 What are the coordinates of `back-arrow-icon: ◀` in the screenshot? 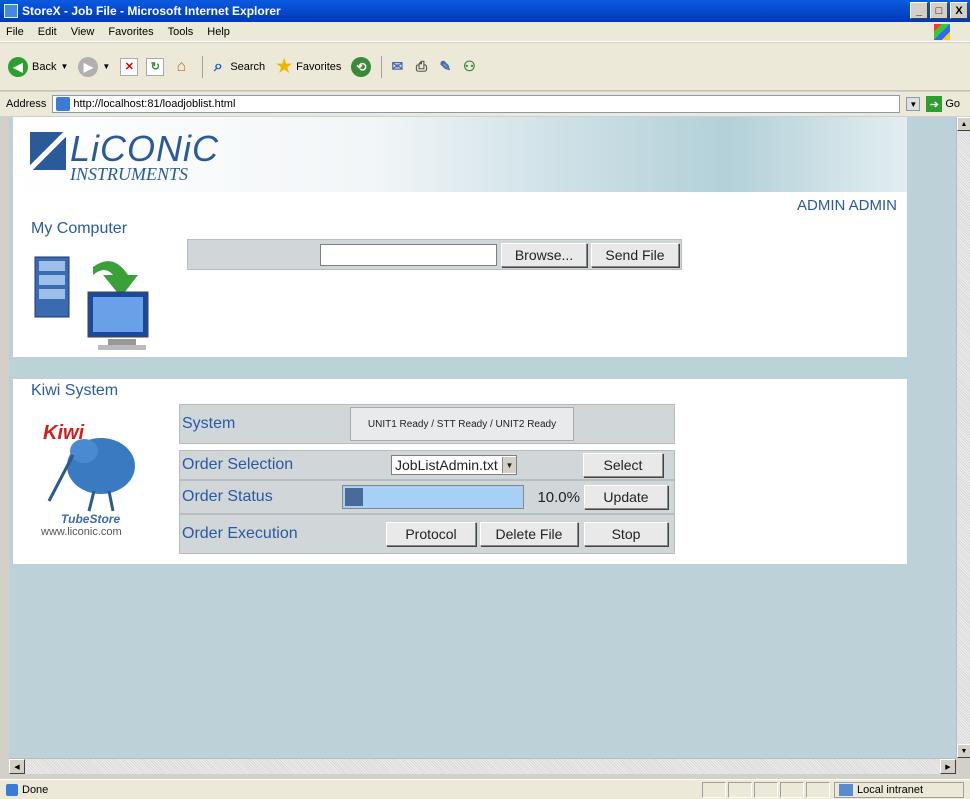 It's located at (18, 66).